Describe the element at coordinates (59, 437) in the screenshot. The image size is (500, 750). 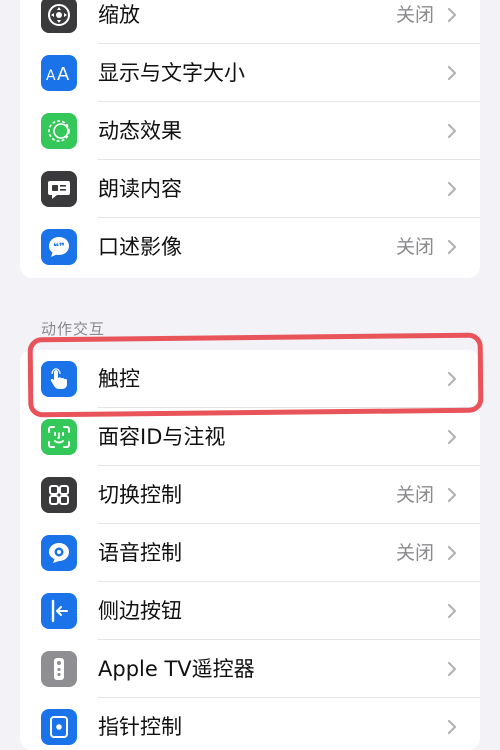
I see `face-id-icon` at that location.